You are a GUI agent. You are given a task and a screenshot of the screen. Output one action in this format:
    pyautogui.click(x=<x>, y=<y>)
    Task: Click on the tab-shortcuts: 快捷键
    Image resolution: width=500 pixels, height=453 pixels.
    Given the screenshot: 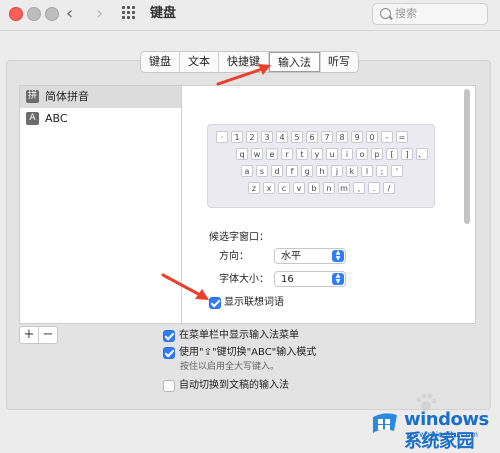 What is the action you would take?
    pyautogui.click(x=244, y=62)
    